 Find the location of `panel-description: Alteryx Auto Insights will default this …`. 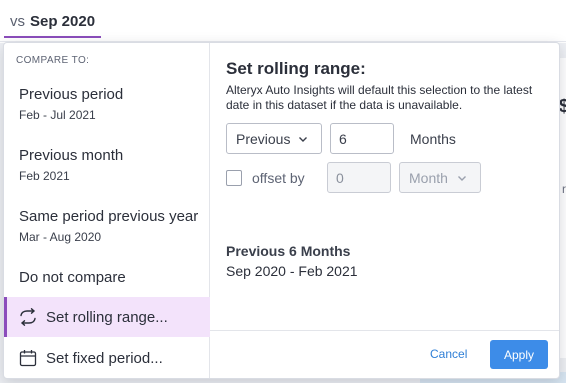

panel-description: Alteryx Auto Insights will default this … is located at coordinates (379, 97).